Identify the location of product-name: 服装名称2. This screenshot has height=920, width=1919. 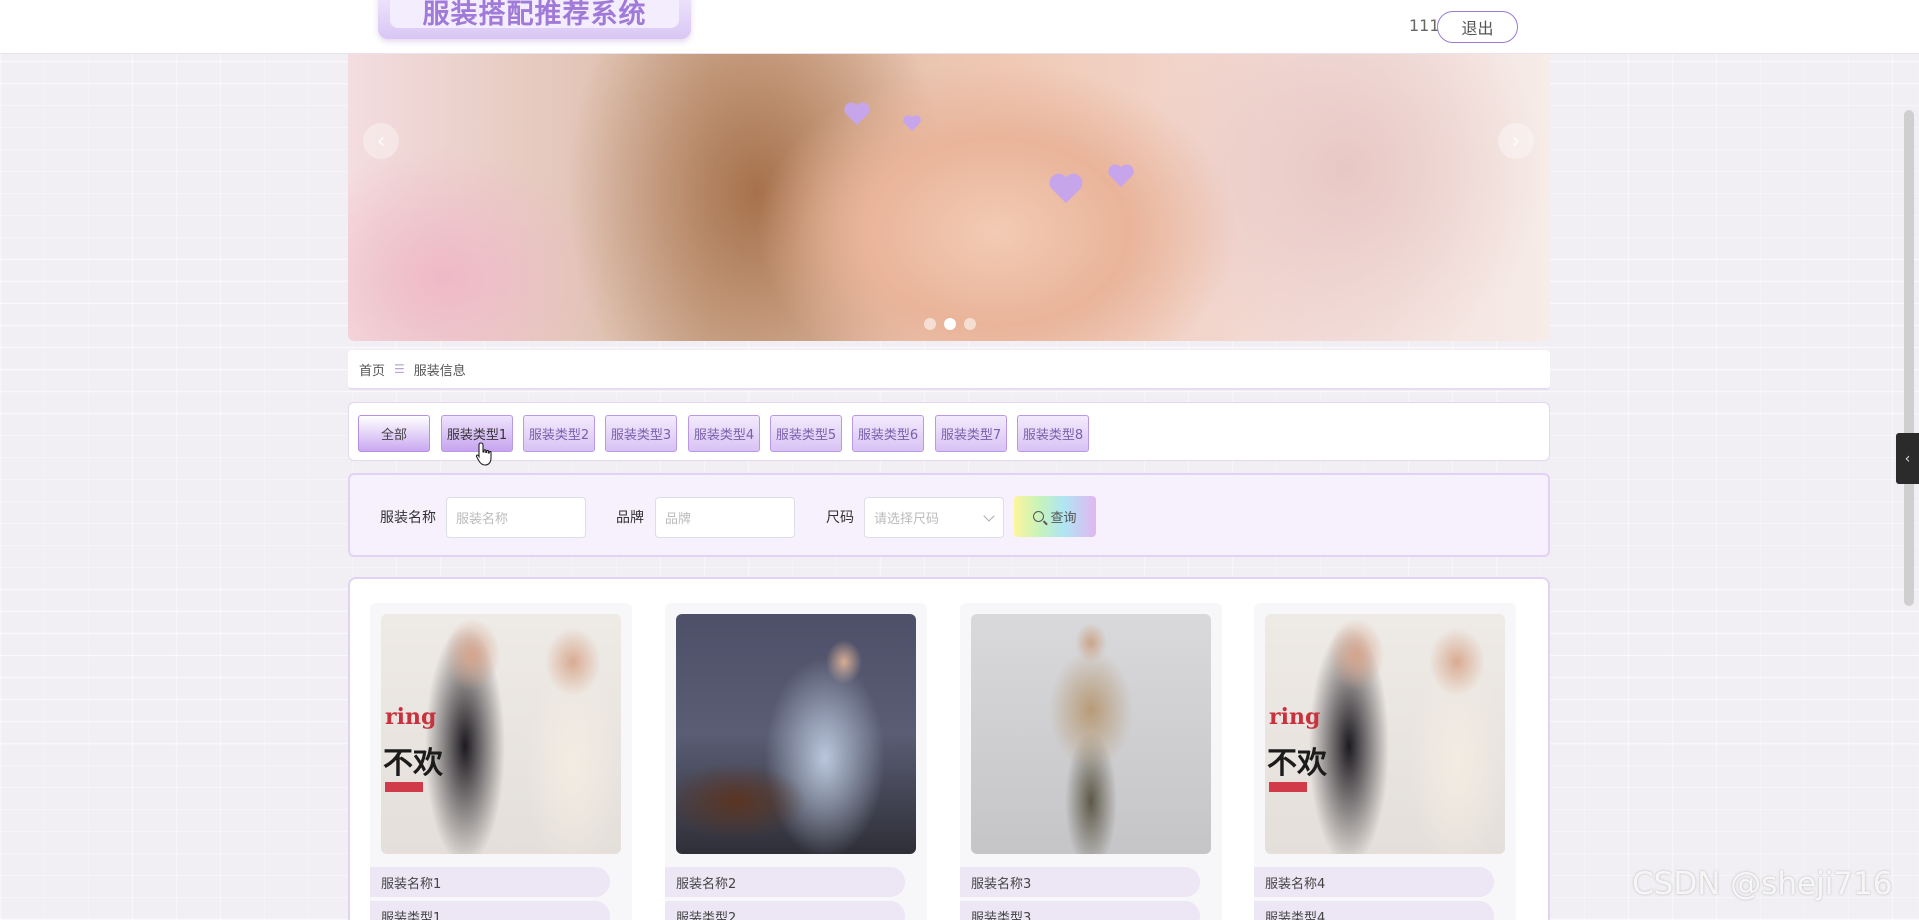
(785, 882).